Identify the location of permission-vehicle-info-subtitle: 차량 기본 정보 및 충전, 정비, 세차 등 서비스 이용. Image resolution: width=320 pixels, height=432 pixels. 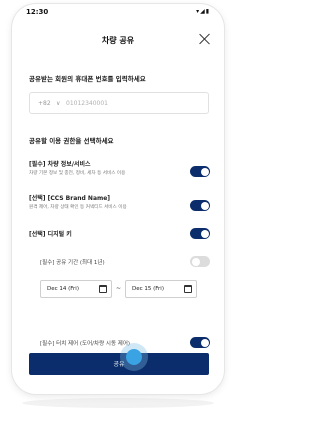
(77, 173).